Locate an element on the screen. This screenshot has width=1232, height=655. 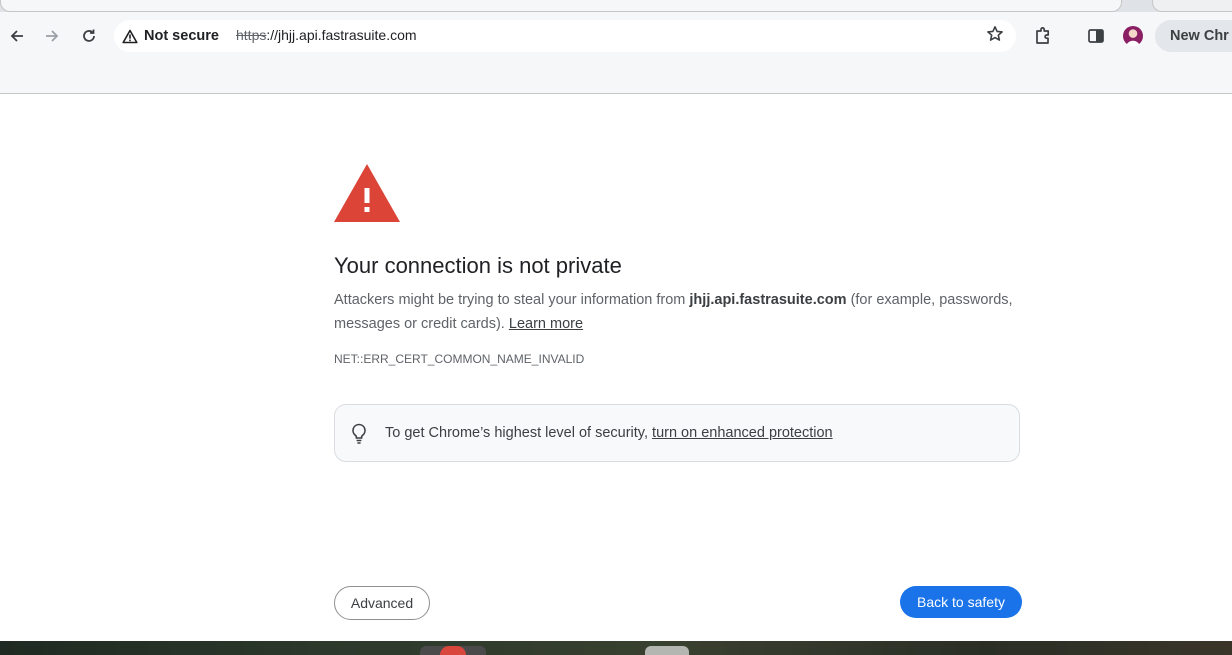
reload-icon is located at coordinates (89, 35).